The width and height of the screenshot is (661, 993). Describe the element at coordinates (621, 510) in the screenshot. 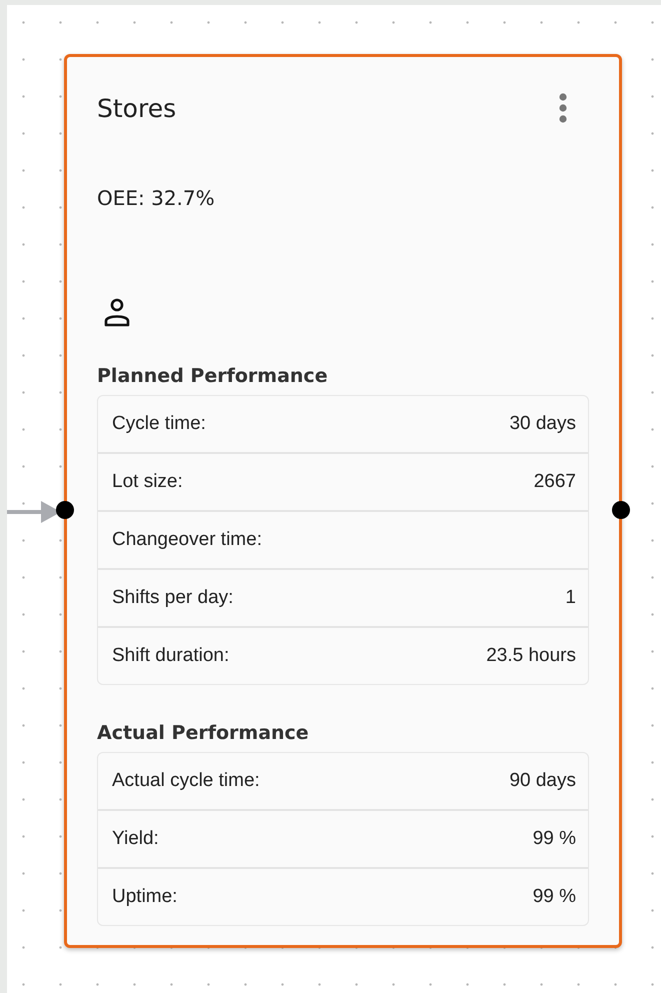

I see `output-port-handle` at that location.